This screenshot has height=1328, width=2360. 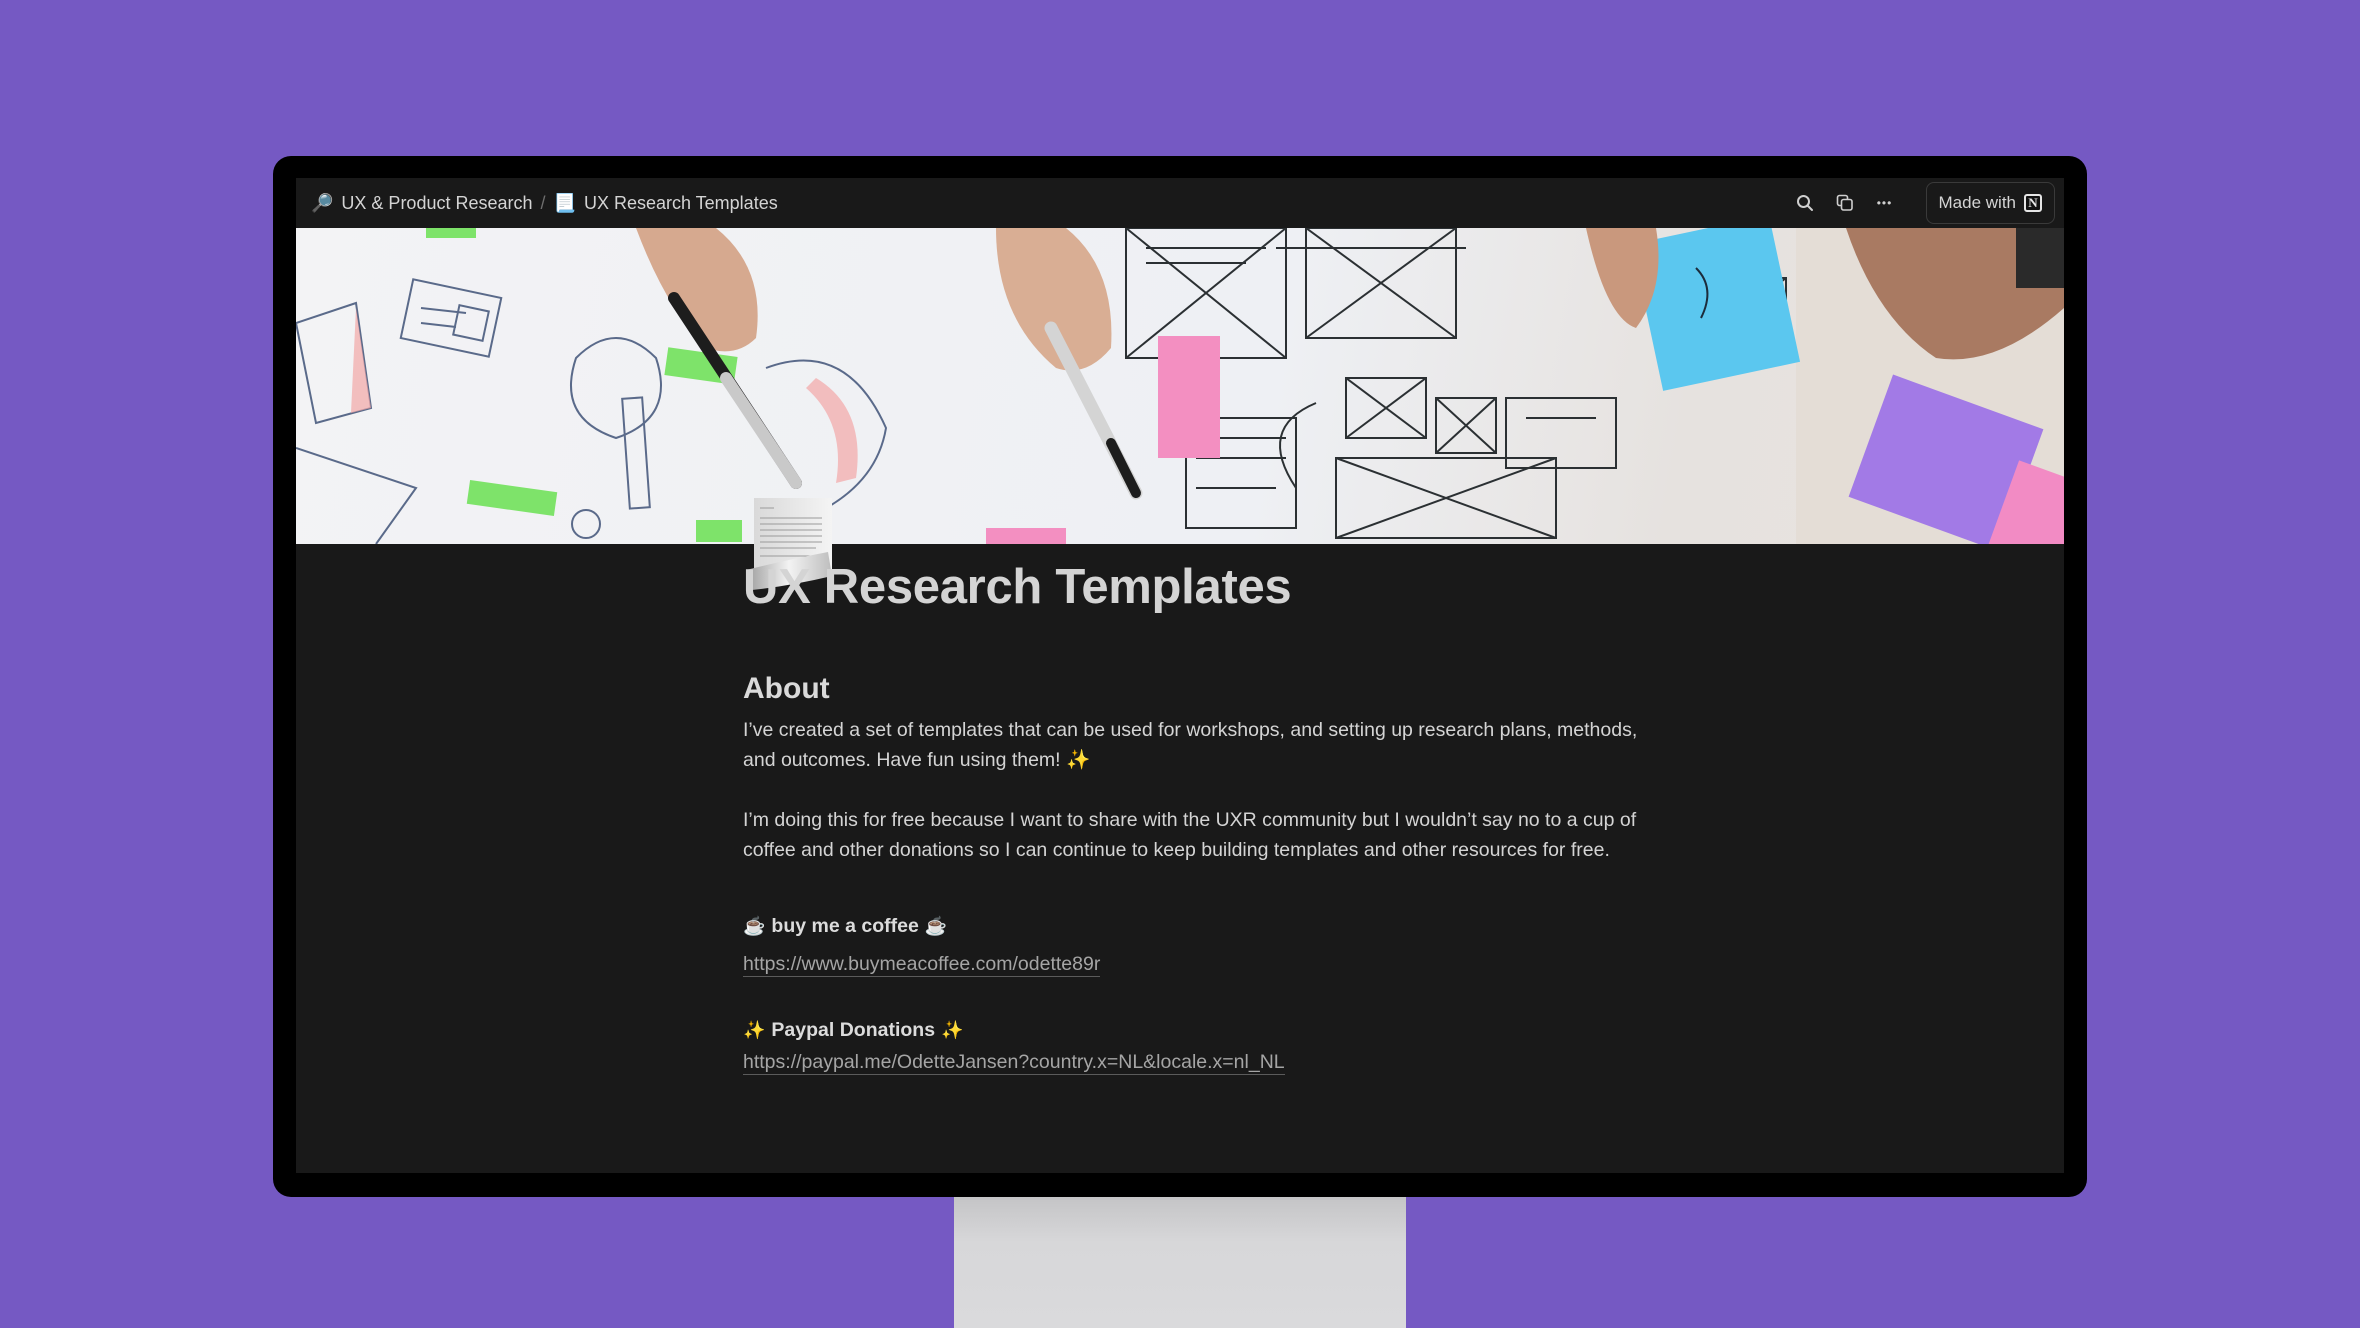 I want to click on buymeacoffee-link: https://www.buymeacoffee.com/odette89r, so click(x=922, y=964).